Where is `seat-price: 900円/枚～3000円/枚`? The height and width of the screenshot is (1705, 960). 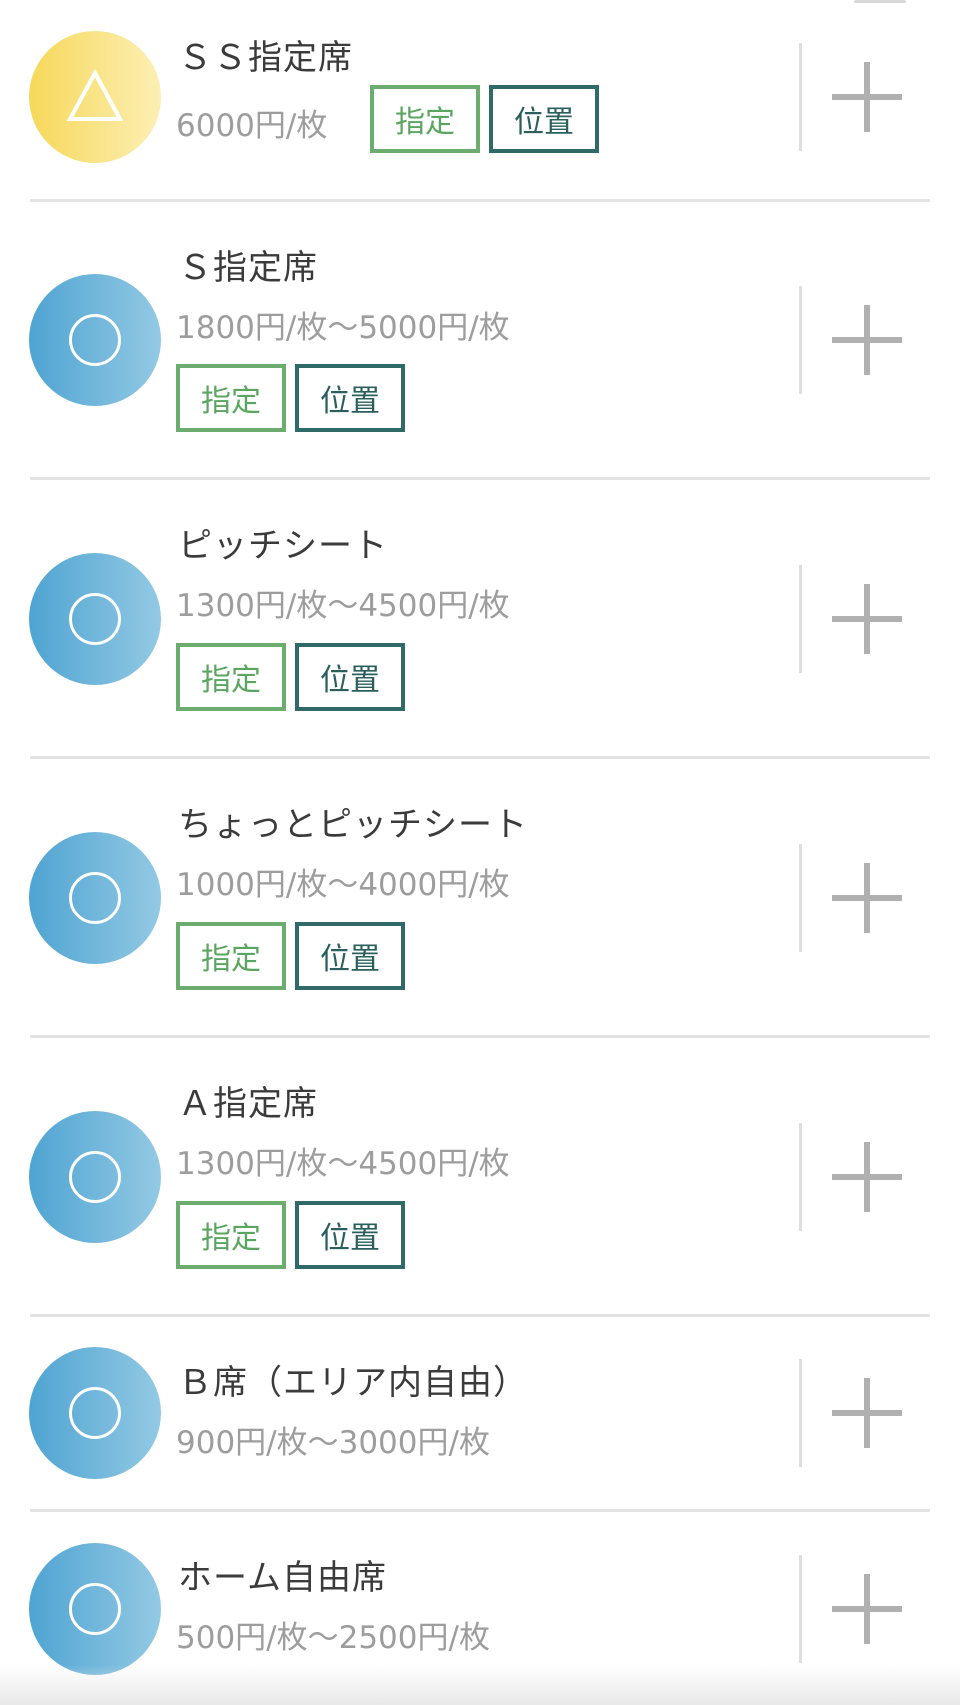 seat-price: 900円/枚～3000円/枚 is located at coordinates (333, 1443).